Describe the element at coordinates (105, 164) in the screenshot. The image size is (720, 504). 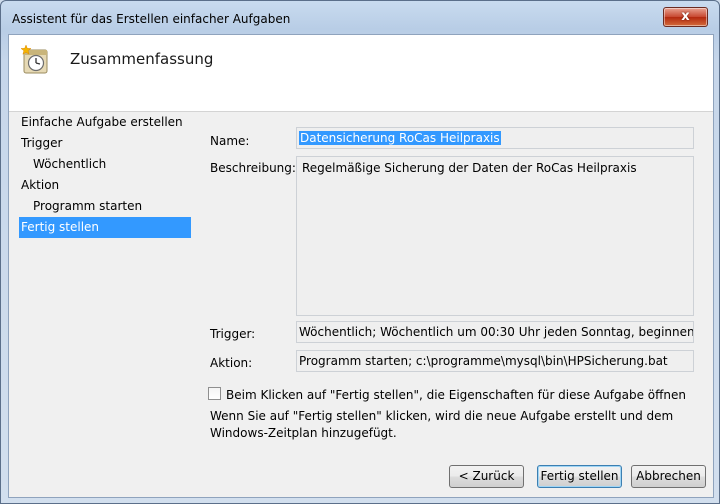
I see `nav-item-weekly: Wöchentlich` at that location.